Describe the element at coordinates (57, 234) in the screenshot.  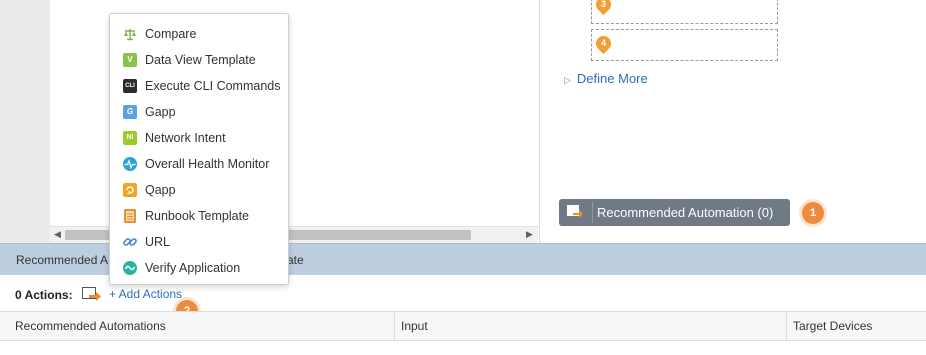
I see `scroll-left-icon: ◀` at that location.